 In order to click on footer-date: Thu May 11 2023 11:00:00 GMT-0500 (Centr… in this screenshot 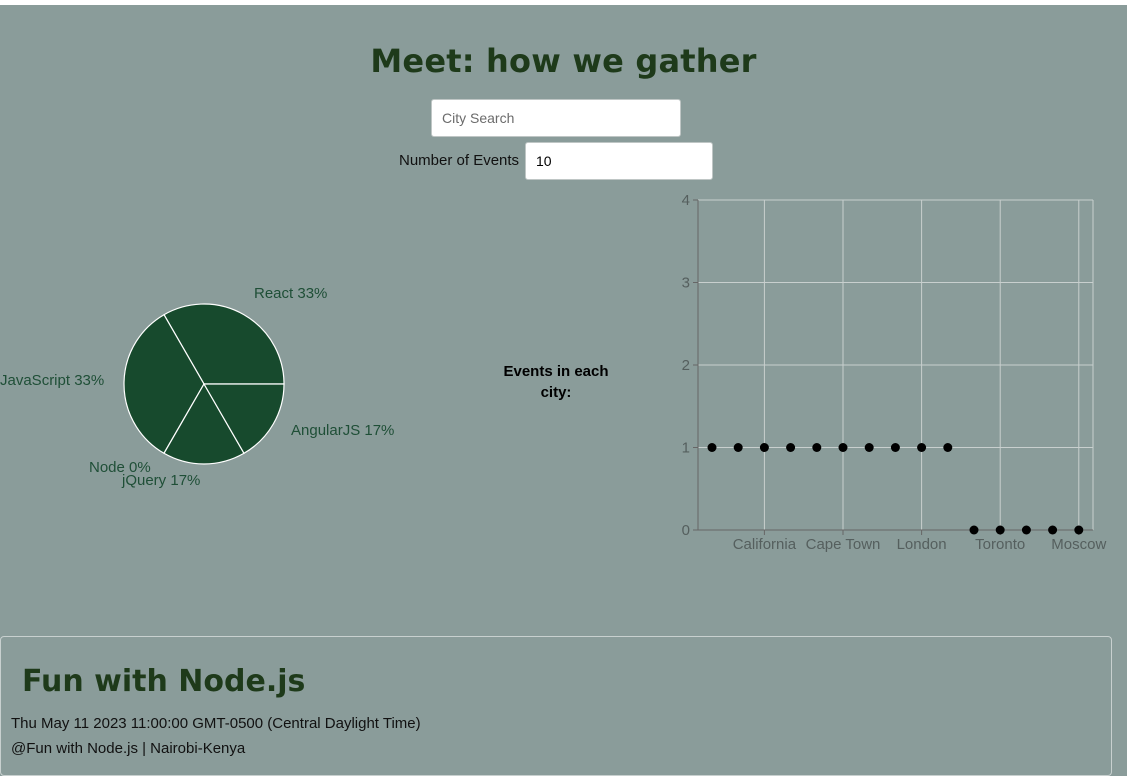, I will do `click(216, 723)`.